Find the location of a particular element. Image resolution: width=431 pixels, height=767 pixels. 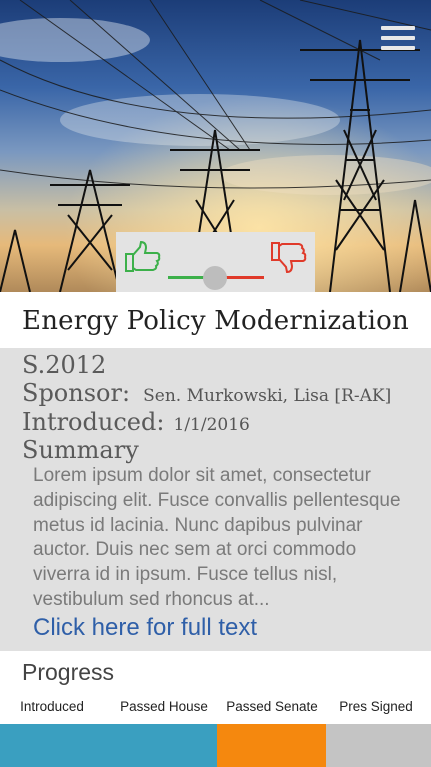

summary-label: Summary is located at coordinates (80, 450).